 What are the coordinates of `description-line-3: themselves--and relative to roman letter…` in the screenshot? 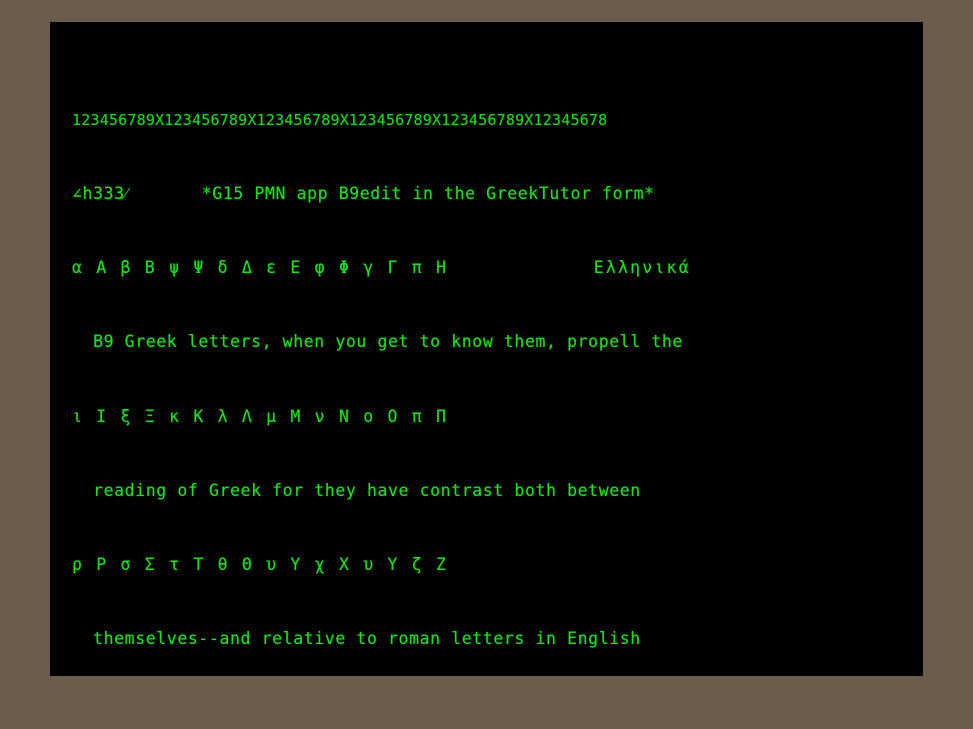 It's located at (356, 638).